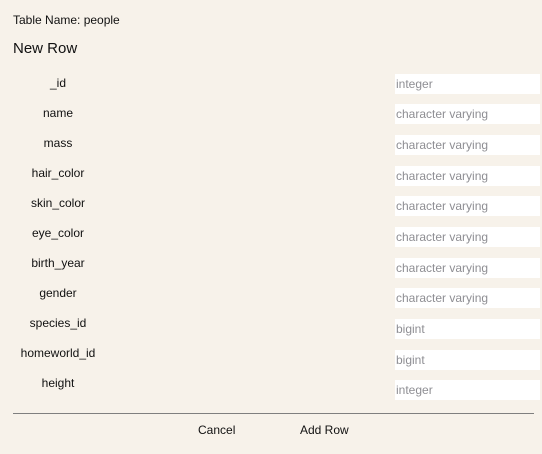 The width and height of the screenshot is (542, 454). Describe the element at coordinates (271, 267) in the screenshot. I see `field-row-birth-year: birth_year` at that location.